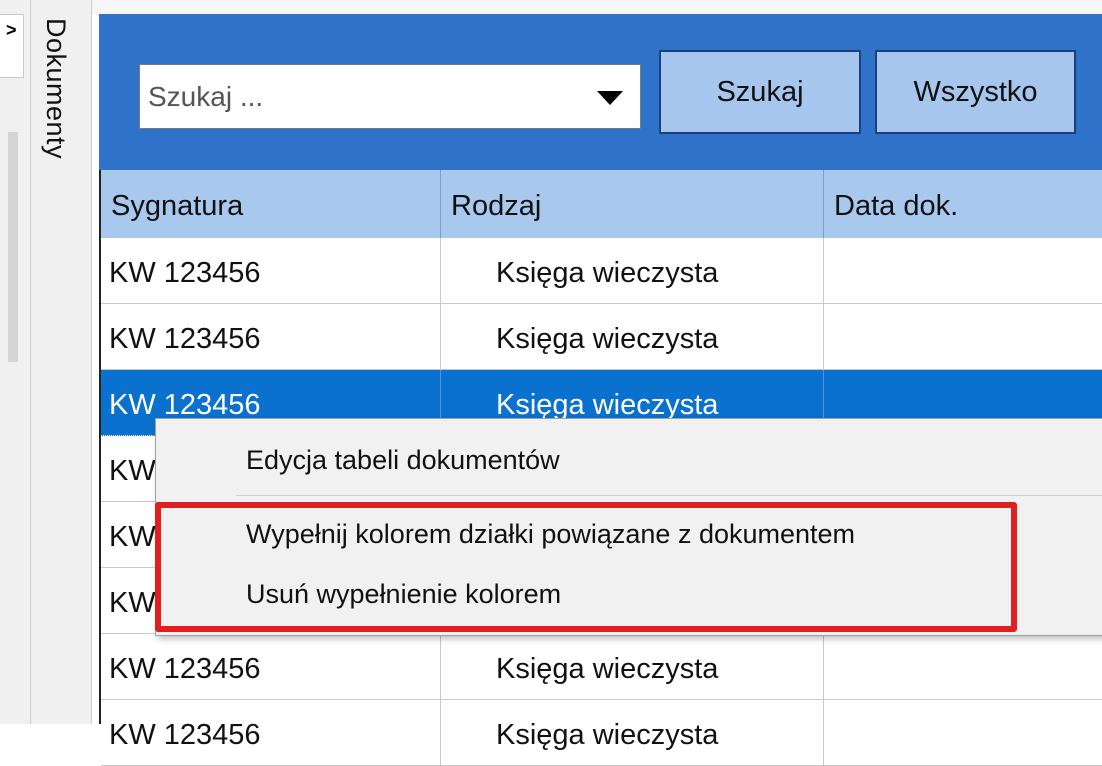  I want to click on tab-dokumenty-label: Dokumenty, so click(56, 89).